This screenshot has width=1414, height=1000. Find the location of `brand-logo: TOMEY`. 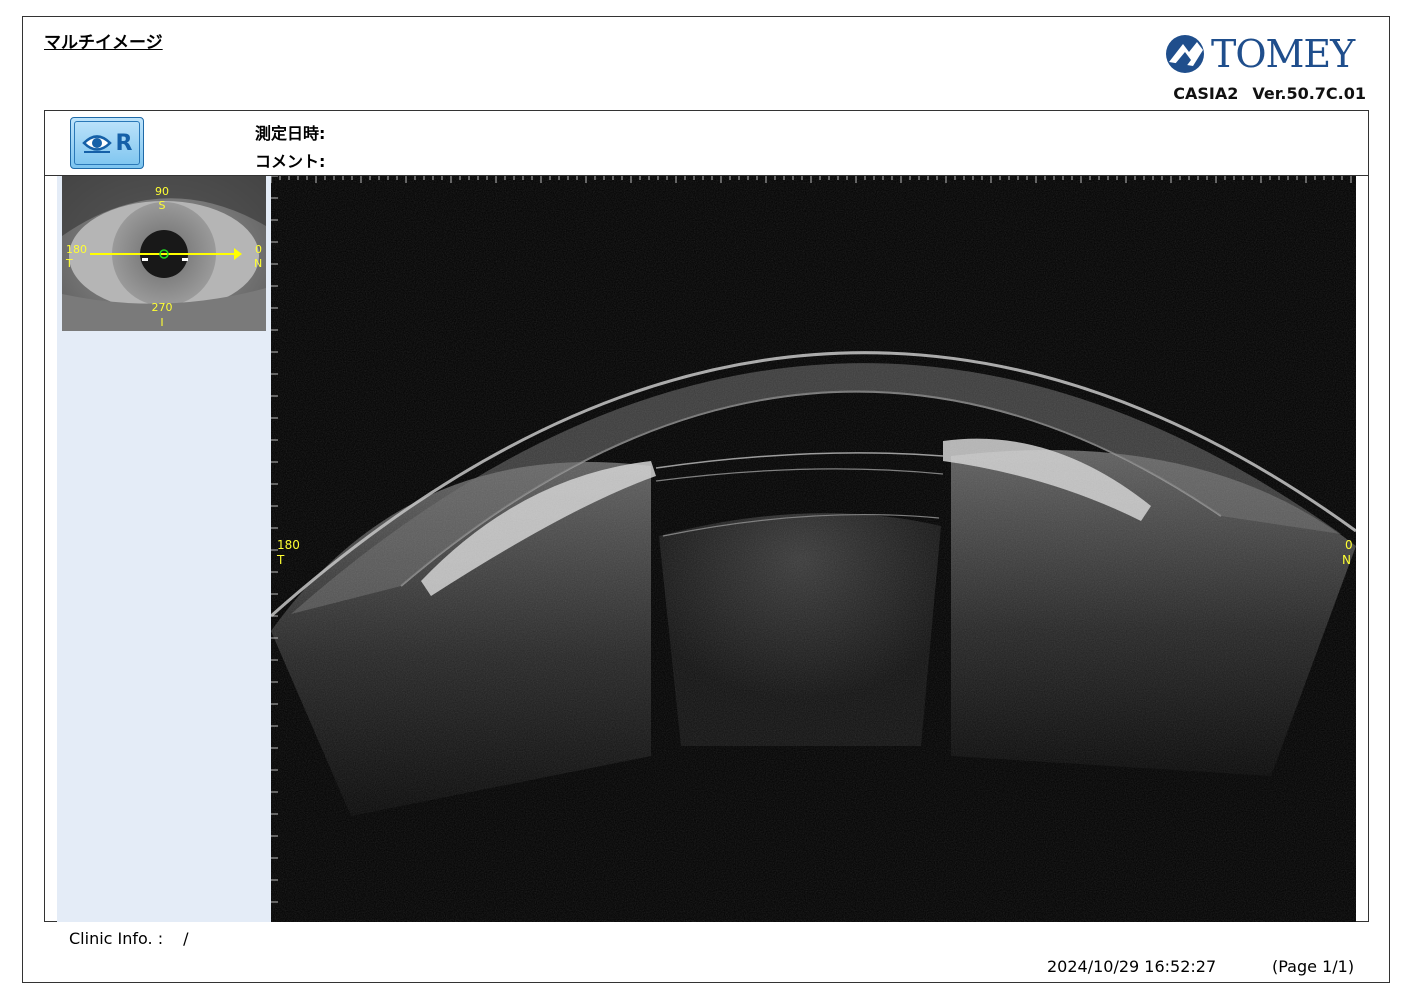

brand-logo: TOMEY is located at coordinates (1259, 54).